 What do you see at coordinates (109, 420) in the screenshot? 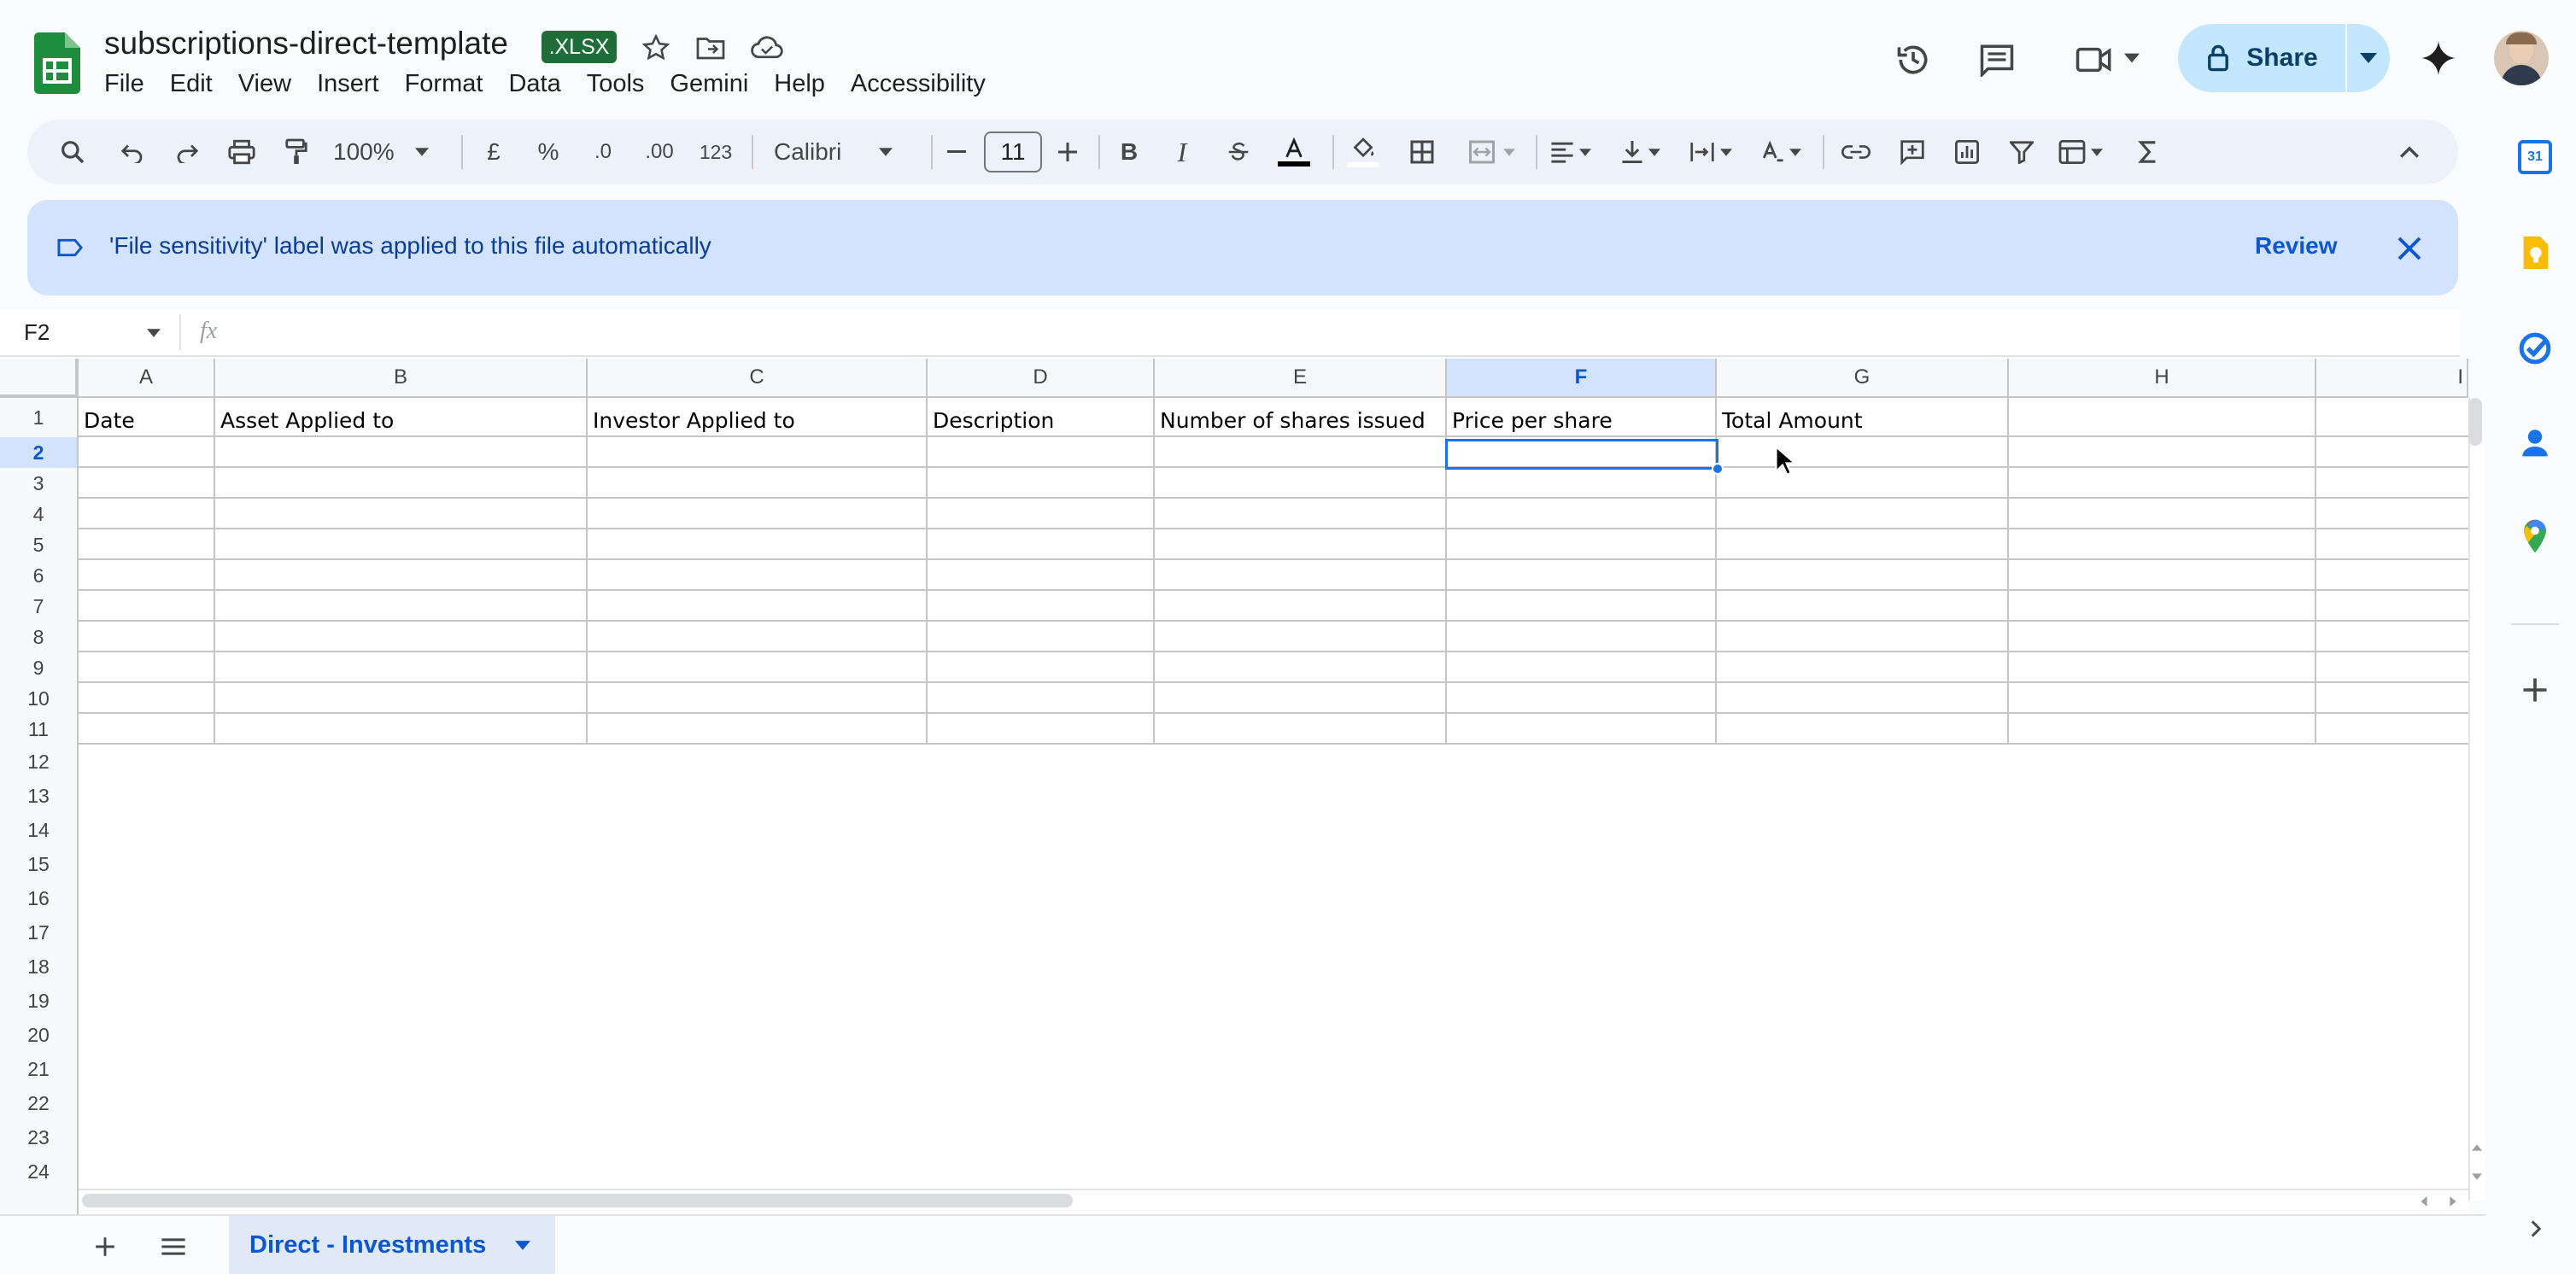
I see `cell-a1: Date` at bounding box center [109, 420].